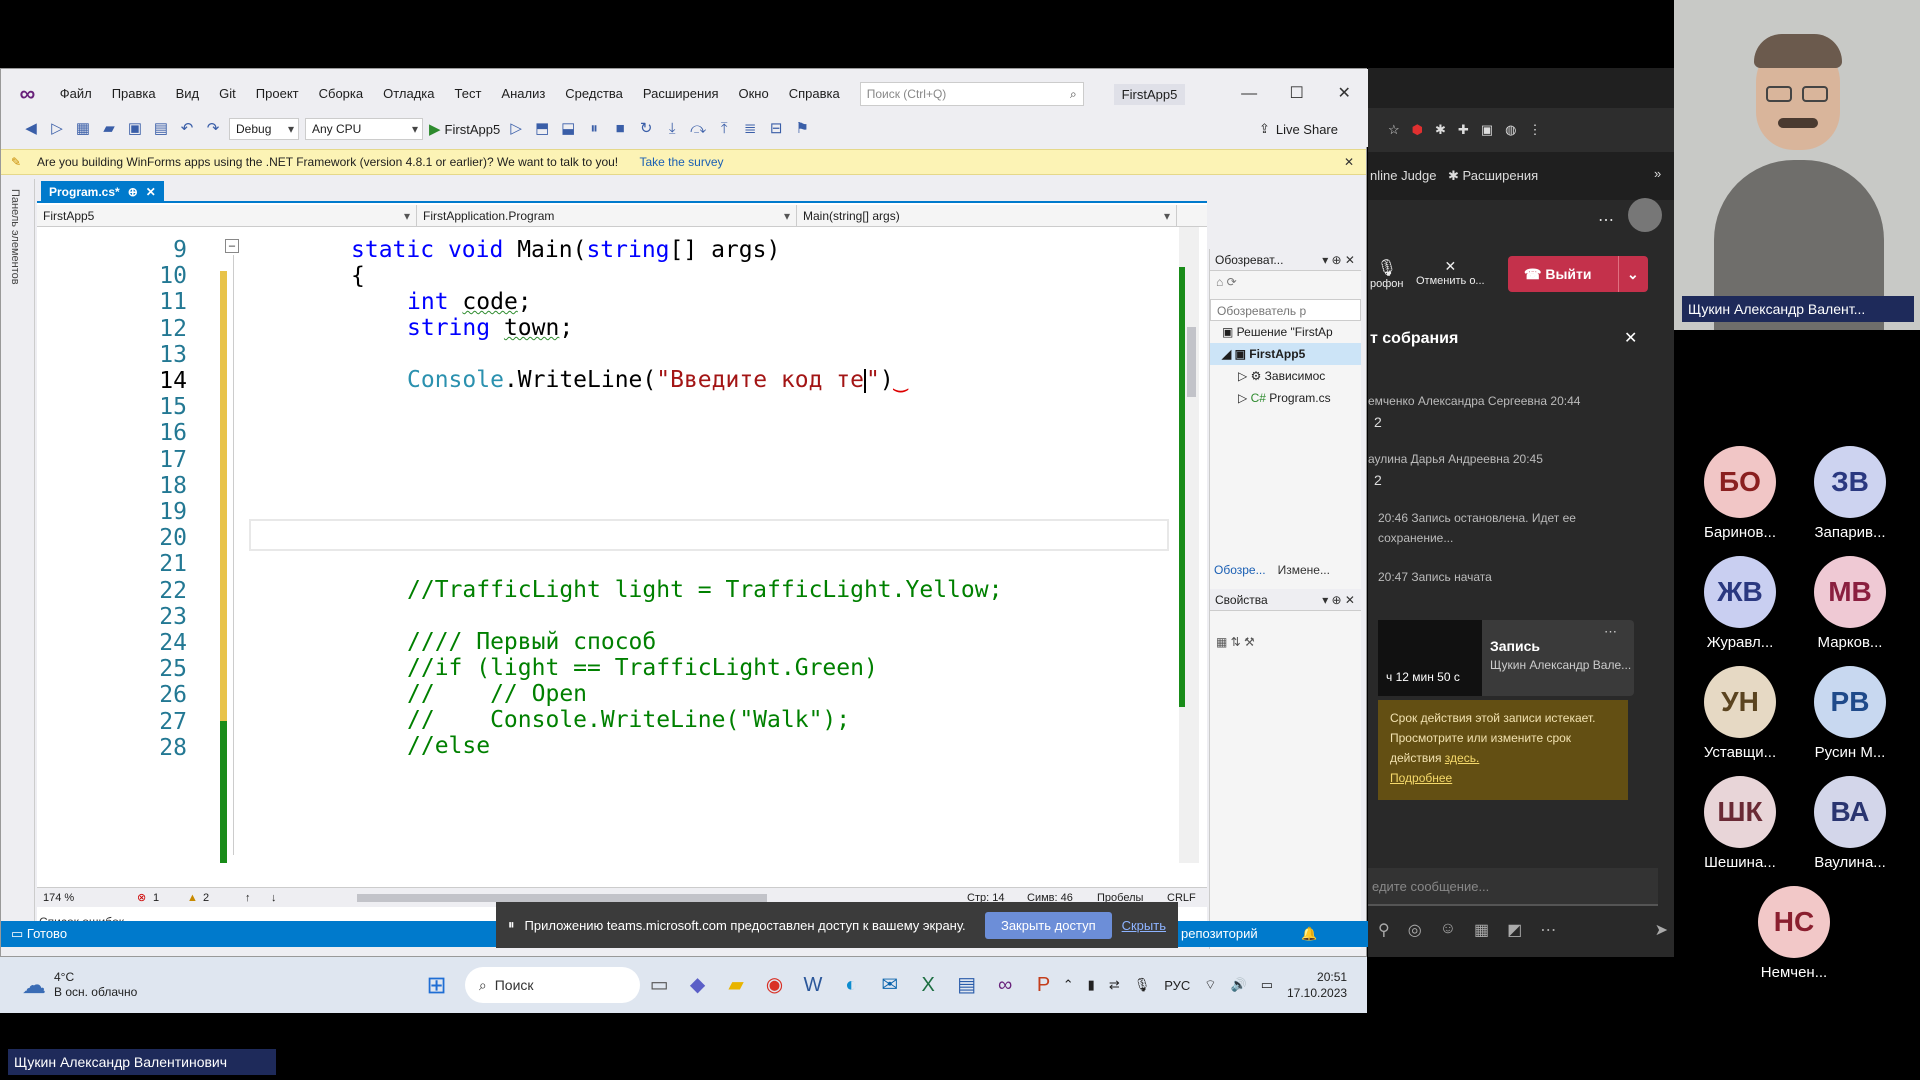  What do you see at coordinates (364, 129) in the screenshot?
I see `platform-dropdown: Any CPU` at bounding box center [364, 129].